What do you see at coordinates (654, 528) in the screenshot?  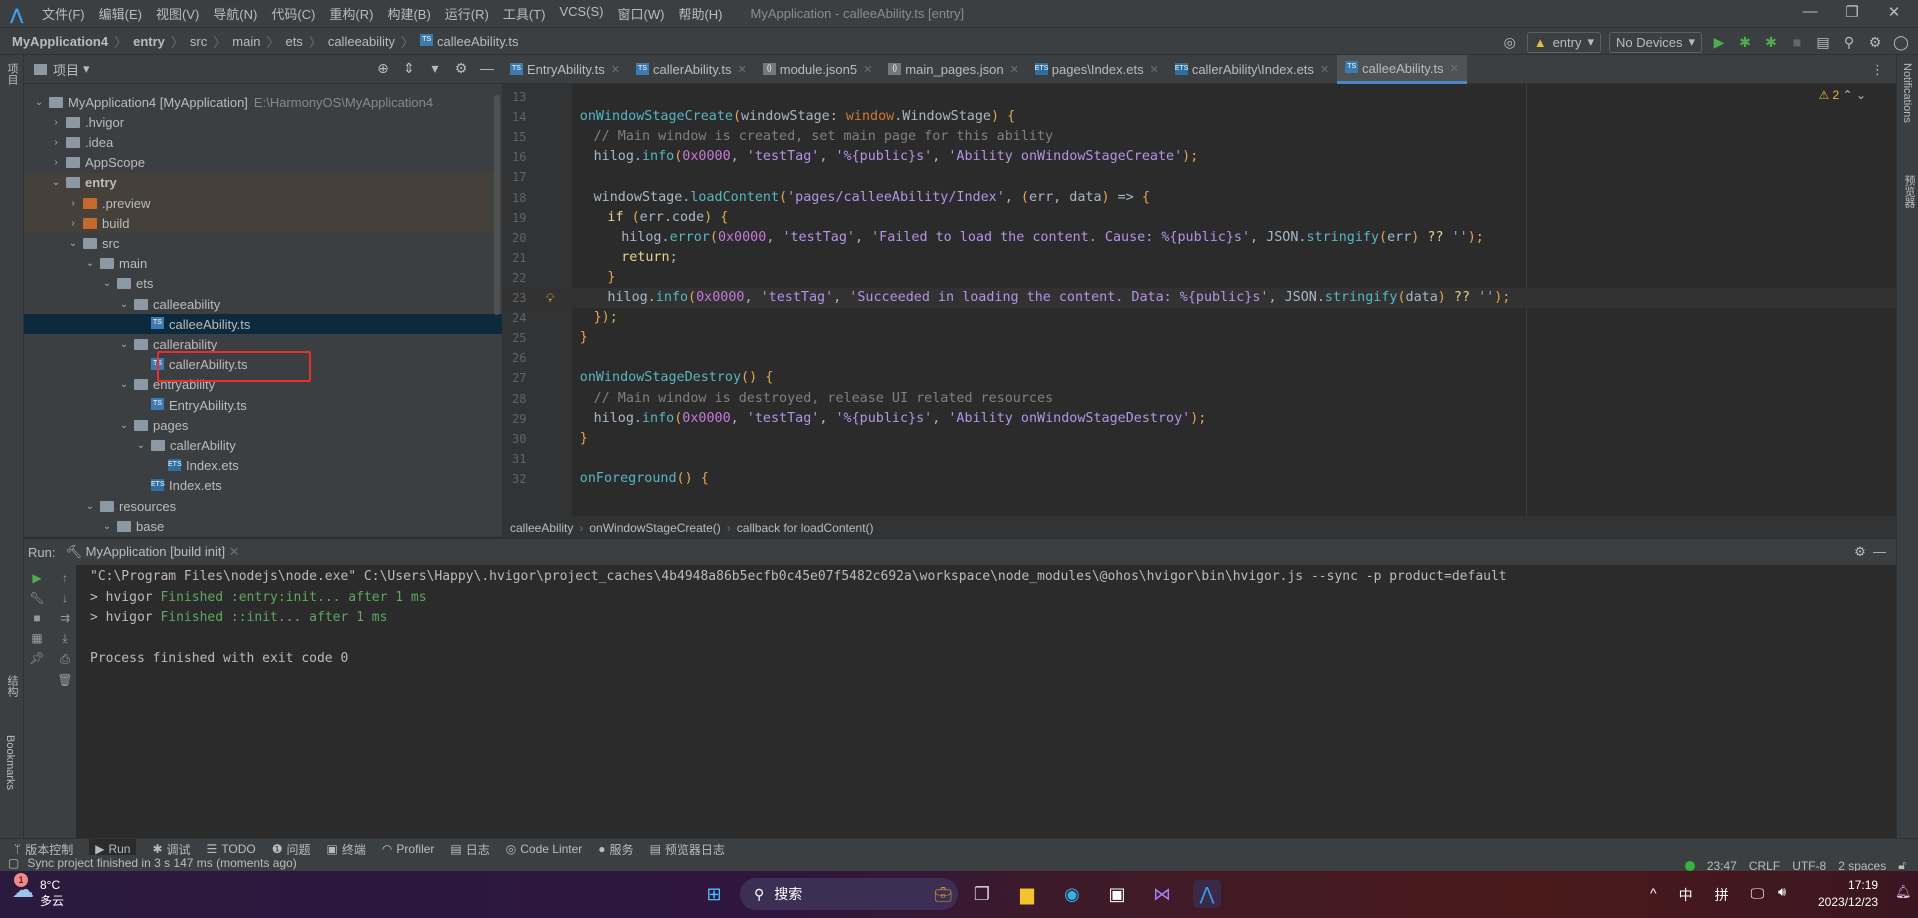 I see `editor-breadcrumb-item: onWindowStageCreate()` at bounding box center [654, 528].